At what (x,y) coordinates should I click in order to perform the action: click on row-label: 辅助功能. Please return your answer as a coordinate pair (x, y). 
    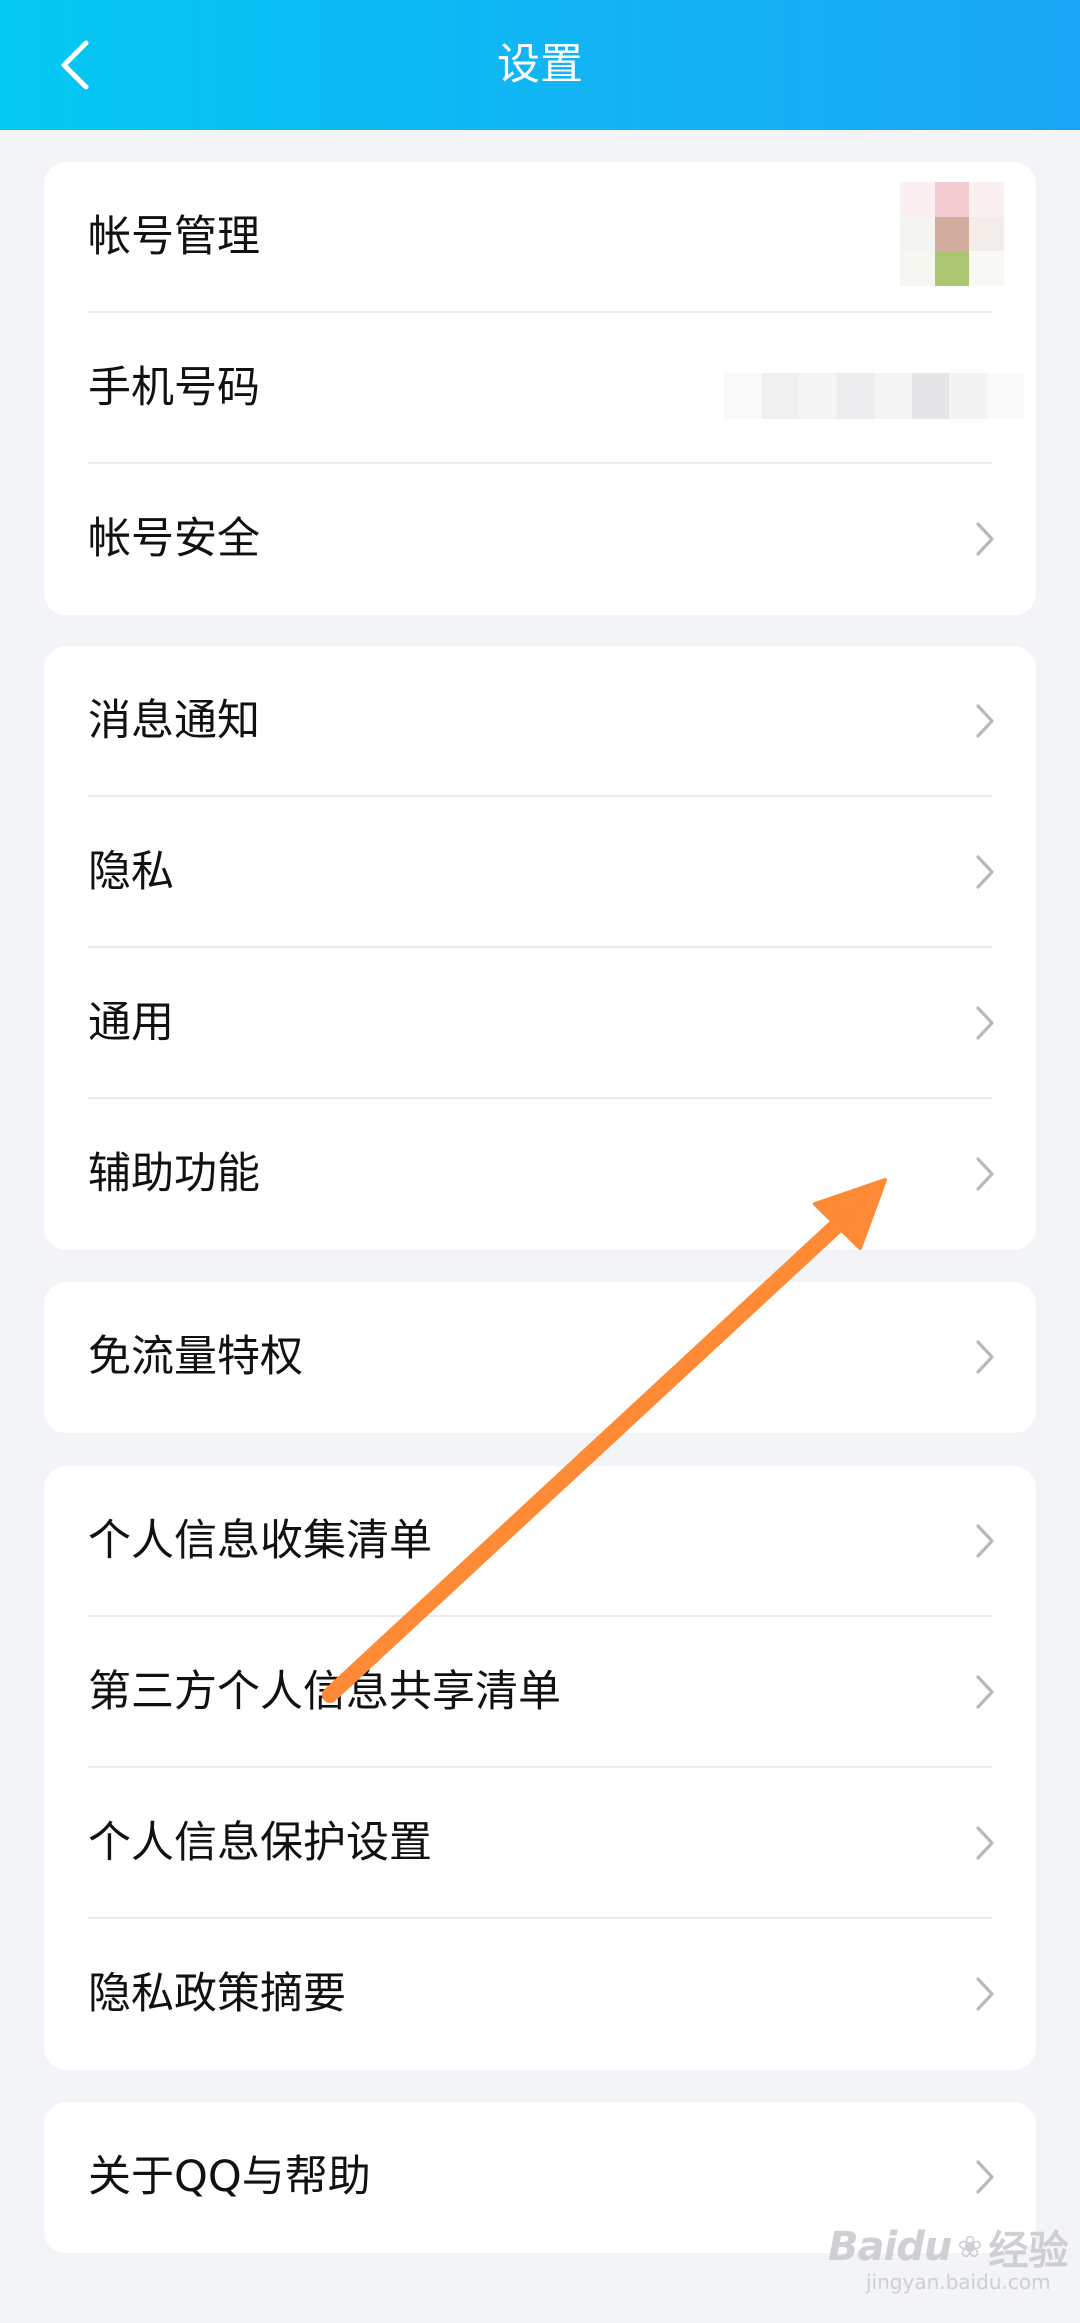
    Looking at the image, I should click on (174, 1174).